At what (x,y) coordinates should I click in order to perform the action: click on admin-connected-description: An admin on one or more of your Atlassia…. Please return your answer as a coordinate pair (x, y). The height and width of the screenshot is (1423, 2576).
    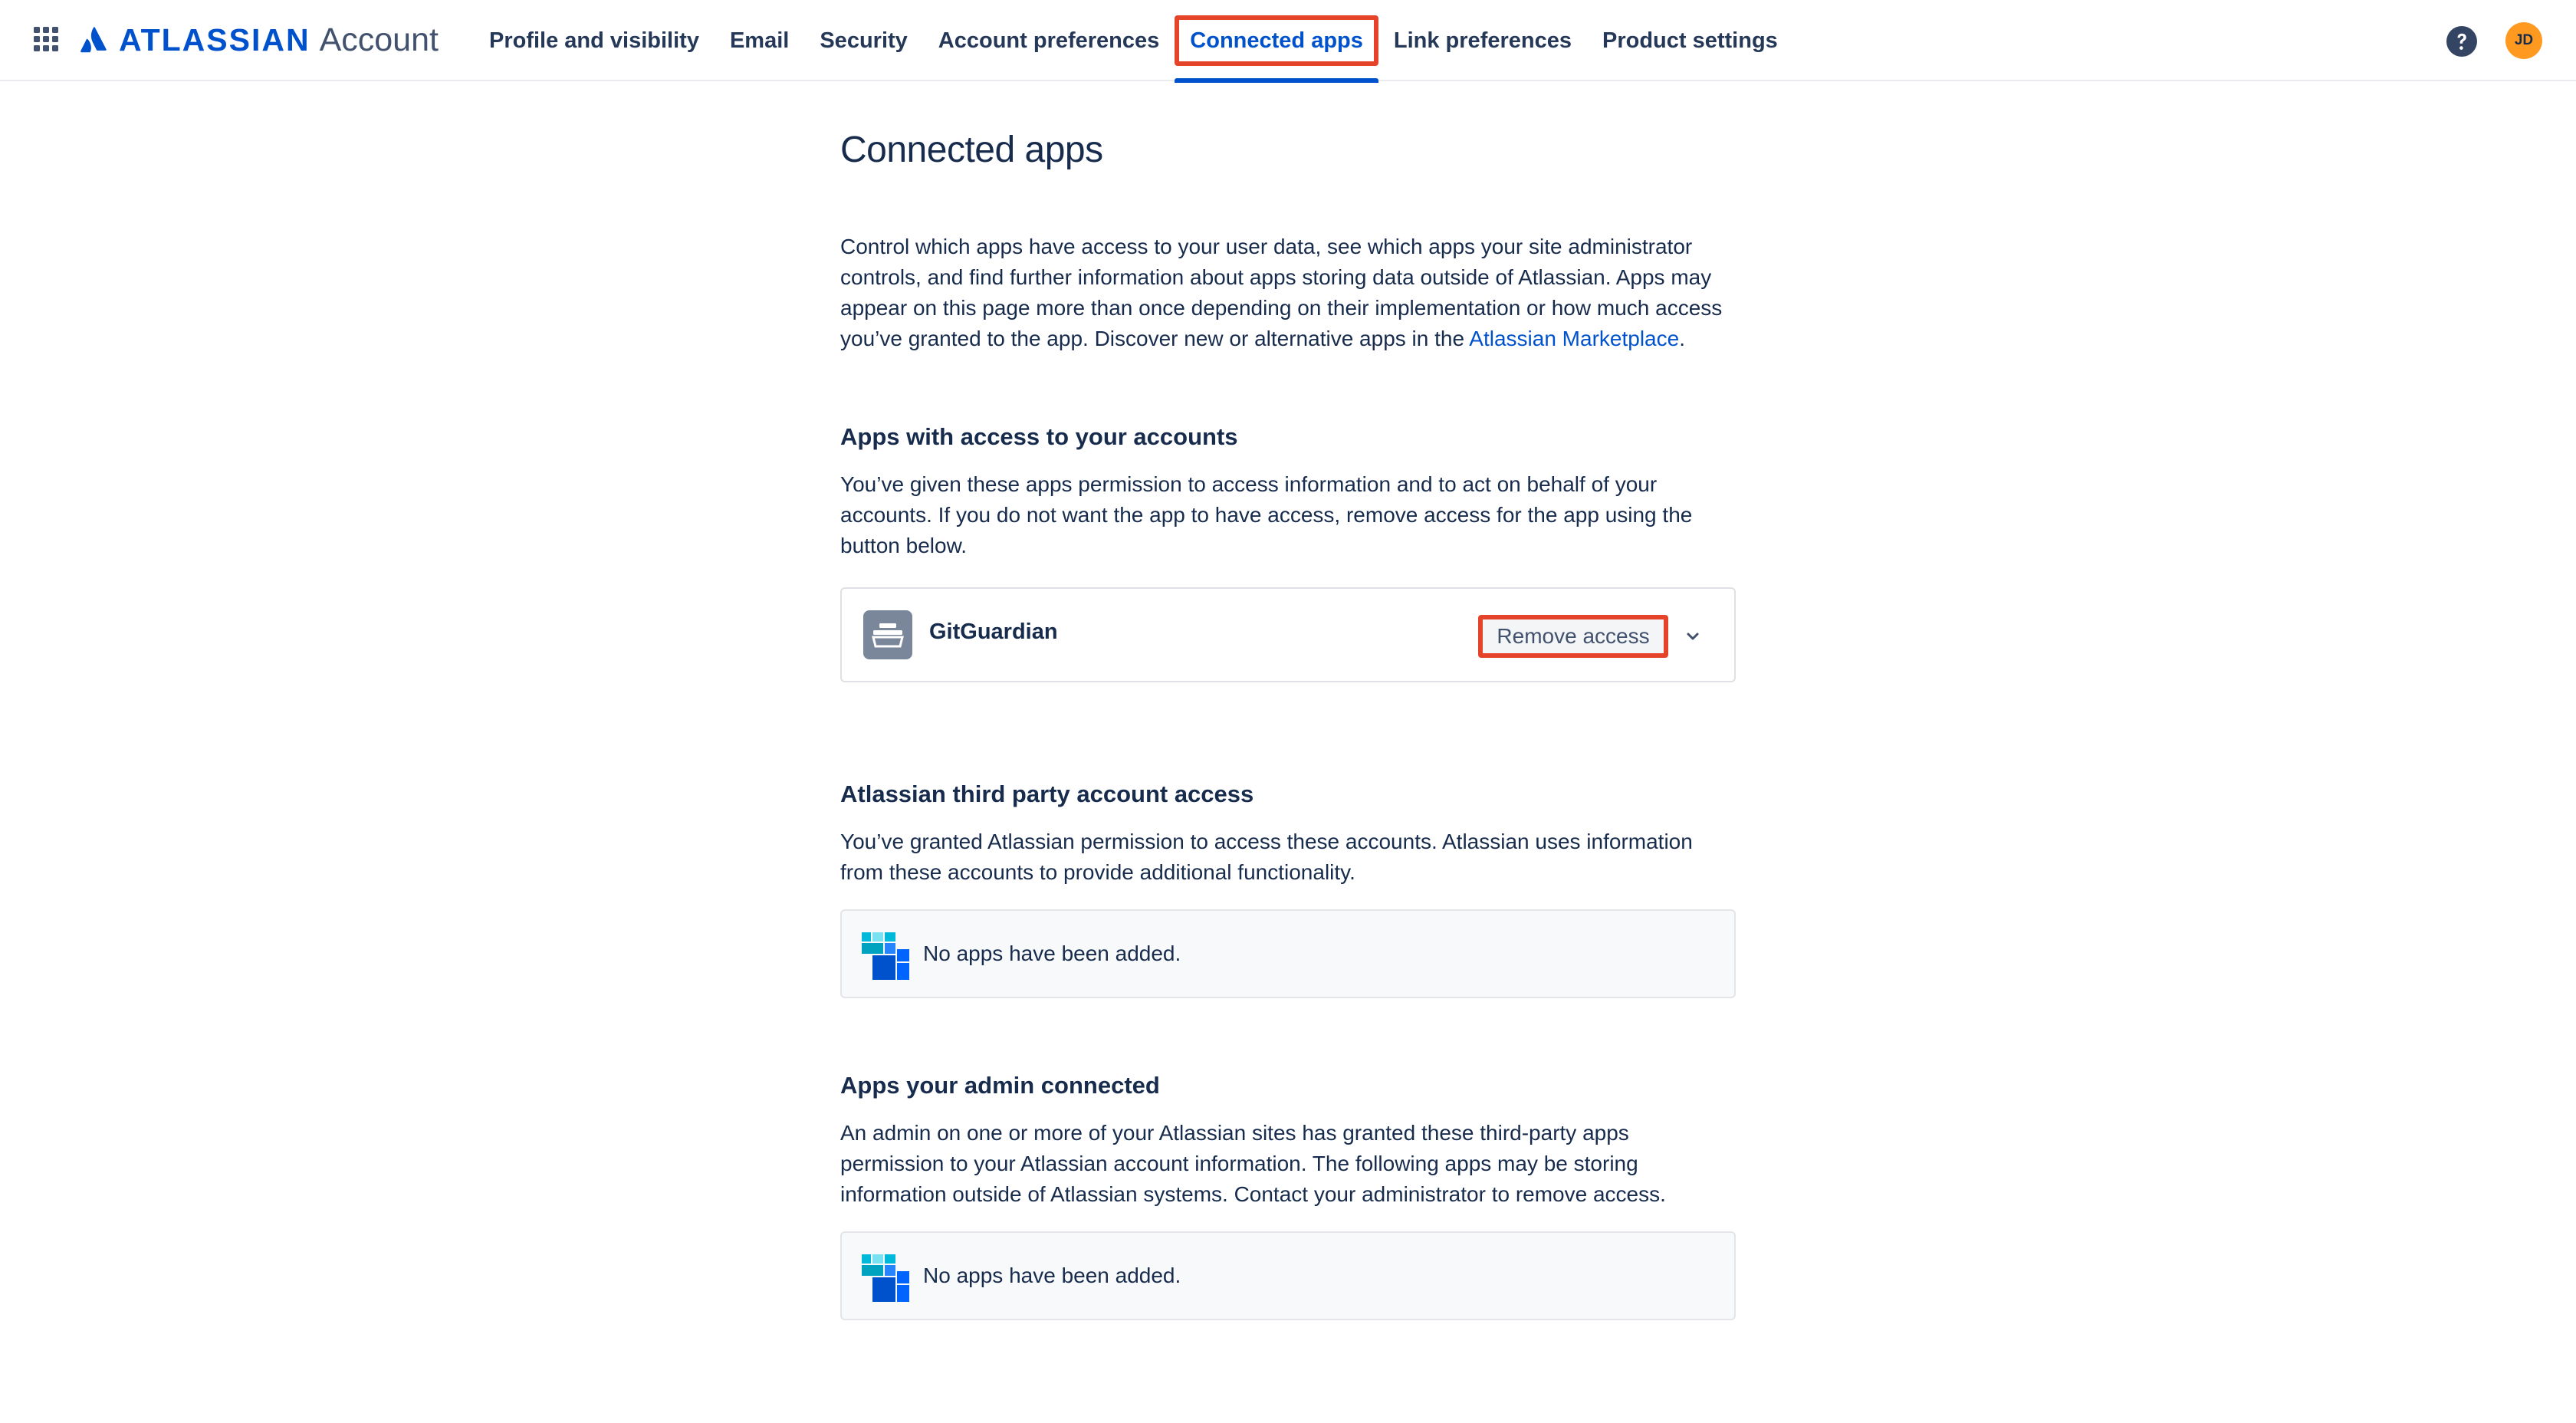
    Looking at the image, I should click on (1253, 1163).